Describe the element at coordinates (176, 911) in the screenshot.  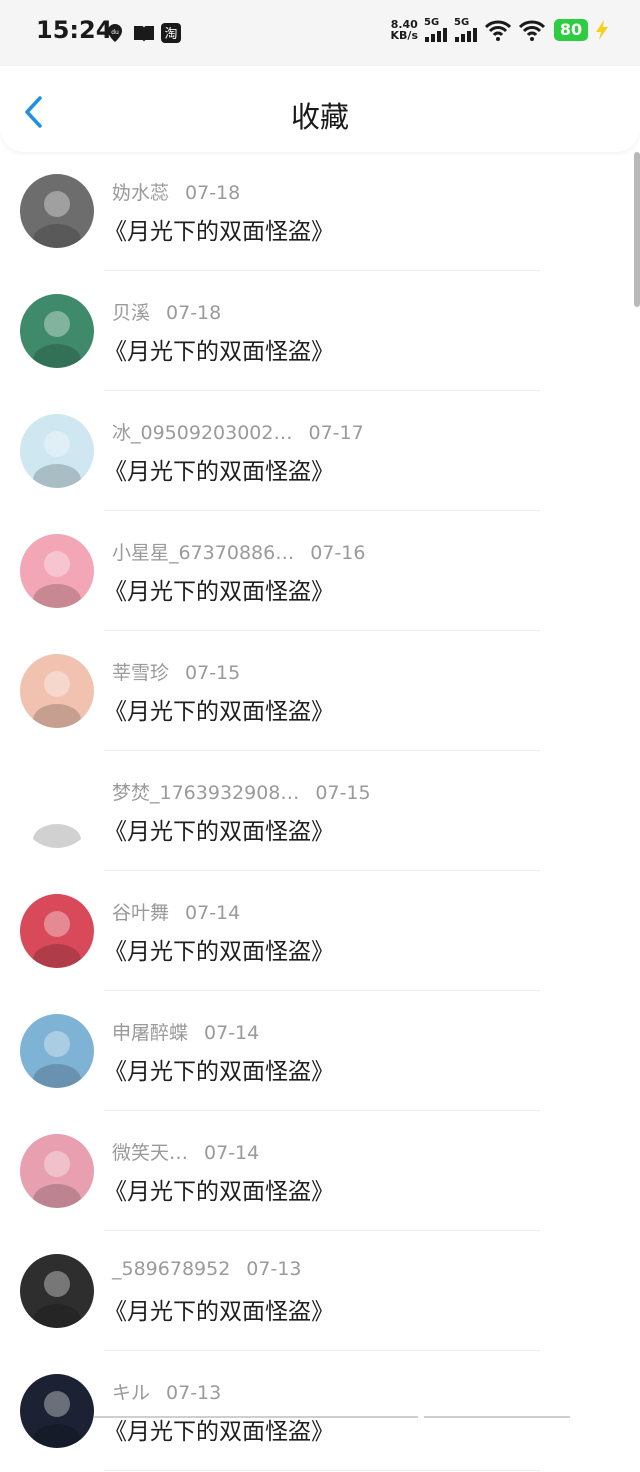
I see `item-meta: 谷叶舞 07-14` at that location.